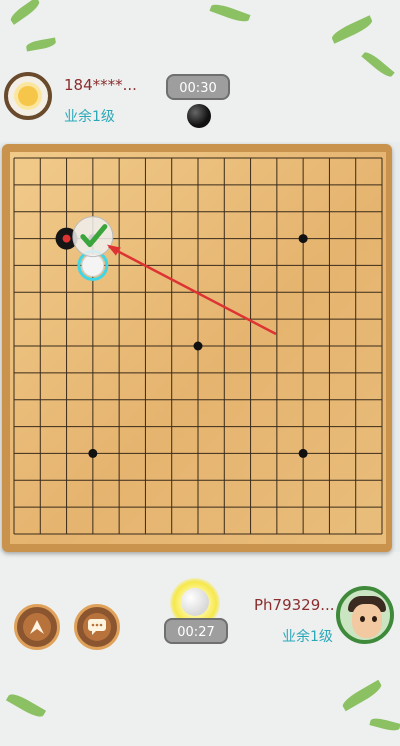  Describe the element at coordinates (89, 117) in the screenshot. I see `top-player-level: 业余1级` at that location.